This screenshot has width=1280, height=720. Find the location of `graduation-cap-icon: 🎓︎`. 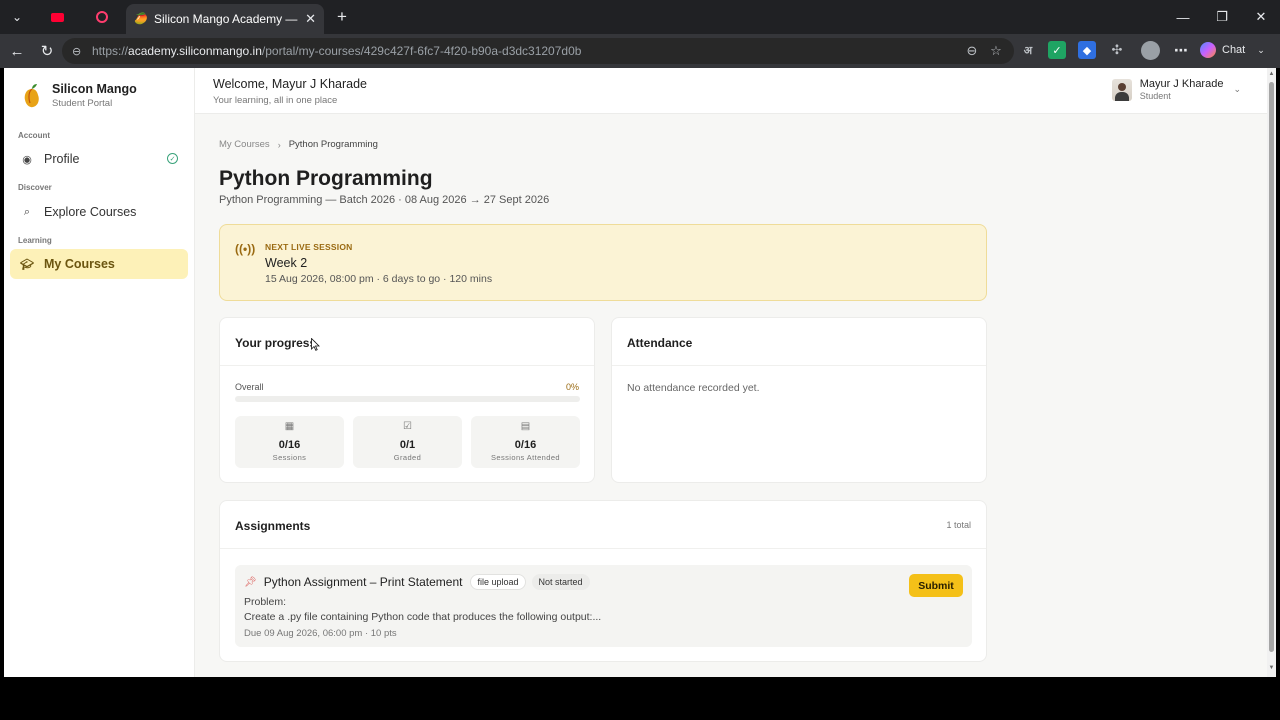

graduation-cap-icon: 🎓︎ is located at coordinates (27, 264).